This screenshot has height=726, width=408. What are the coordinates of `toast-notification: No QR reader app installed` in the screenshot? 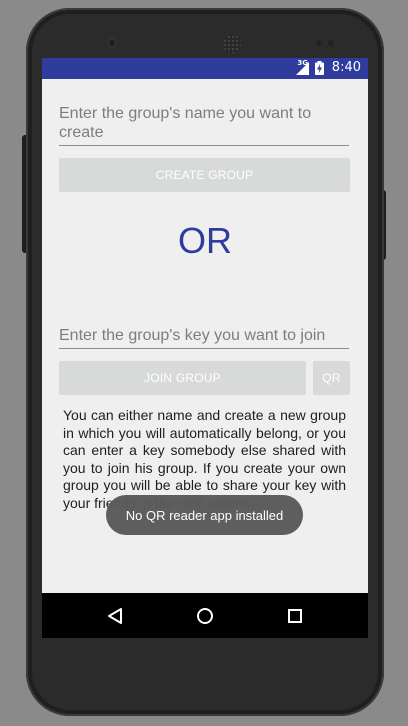 It's located at (204, 515).